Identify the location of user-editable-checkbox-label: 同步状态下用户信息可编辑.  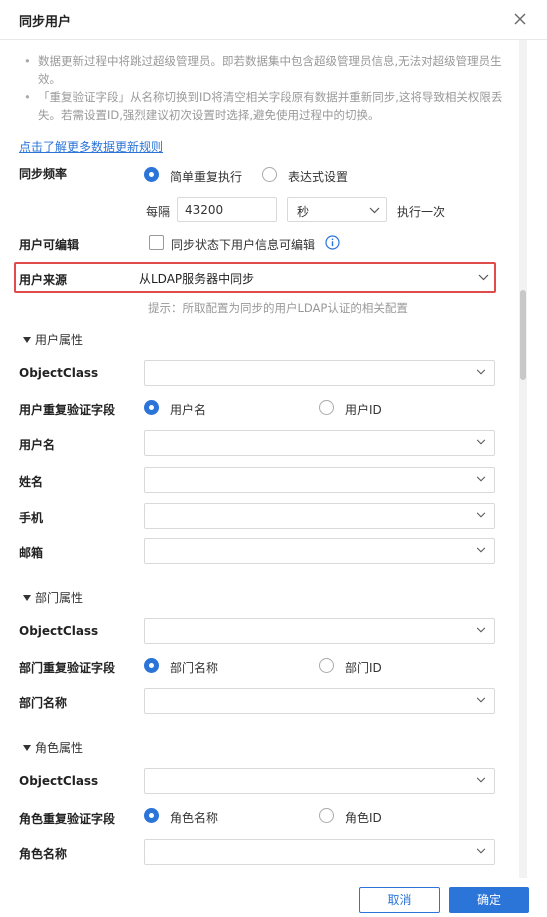
(243, 245).